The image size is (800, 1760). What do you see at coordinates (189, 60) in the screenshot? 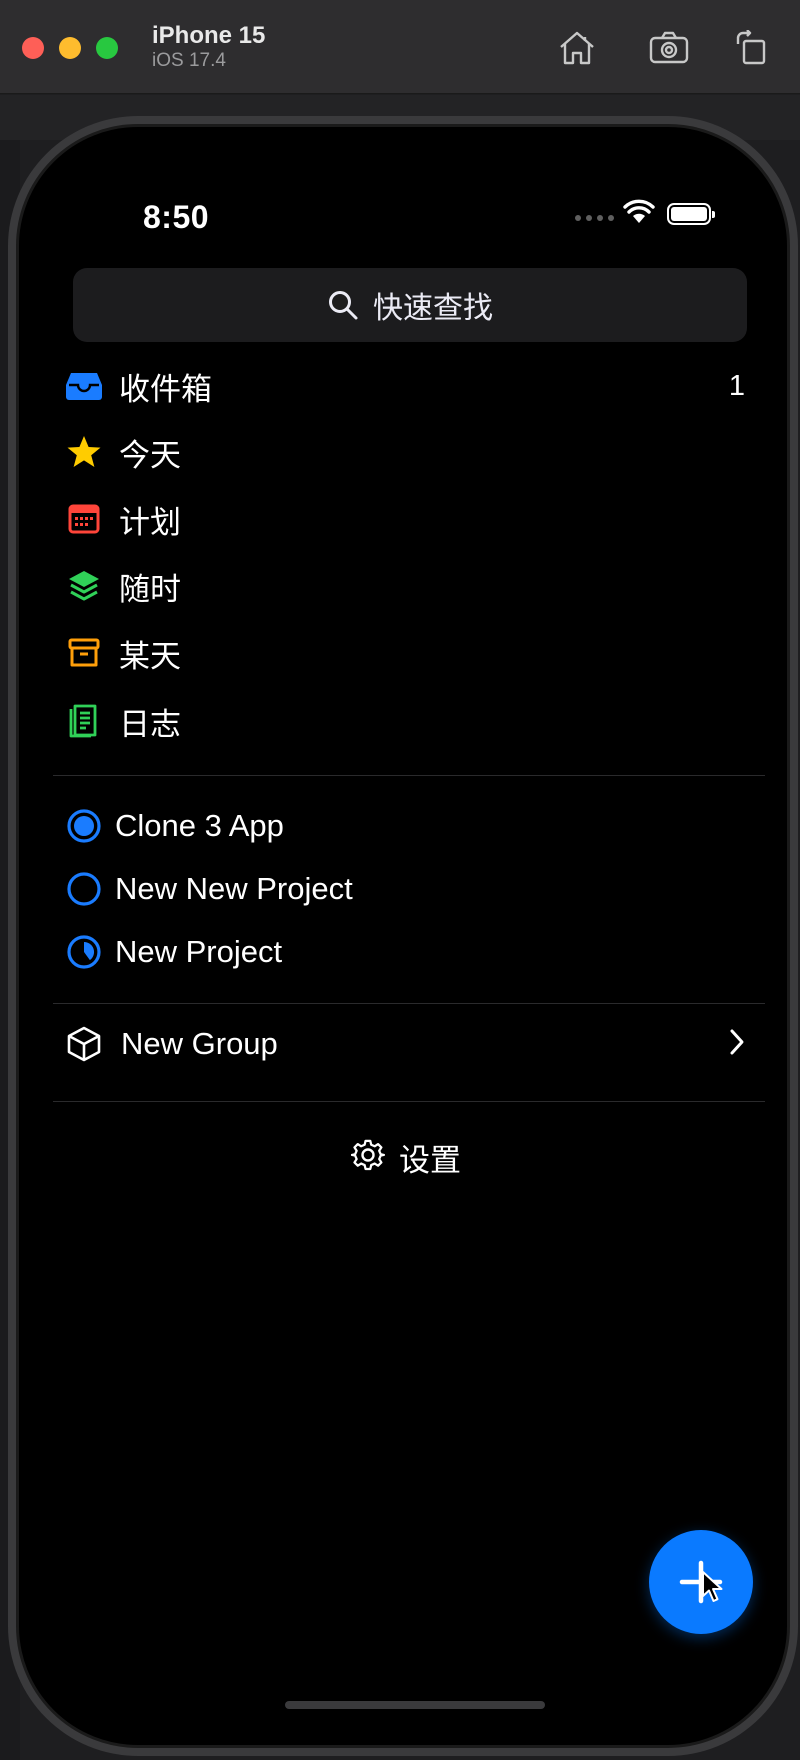
I see `device-os-version: iOS 17.4` at bounding box center [189, 60].